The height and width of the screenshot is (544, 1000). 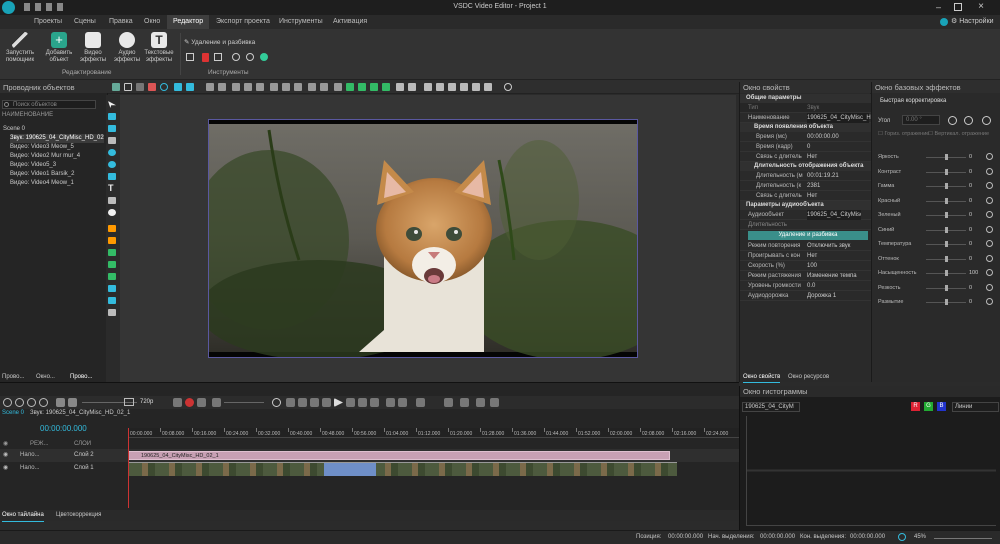 I want to click on expand-icon, so click(x=464, y=402).